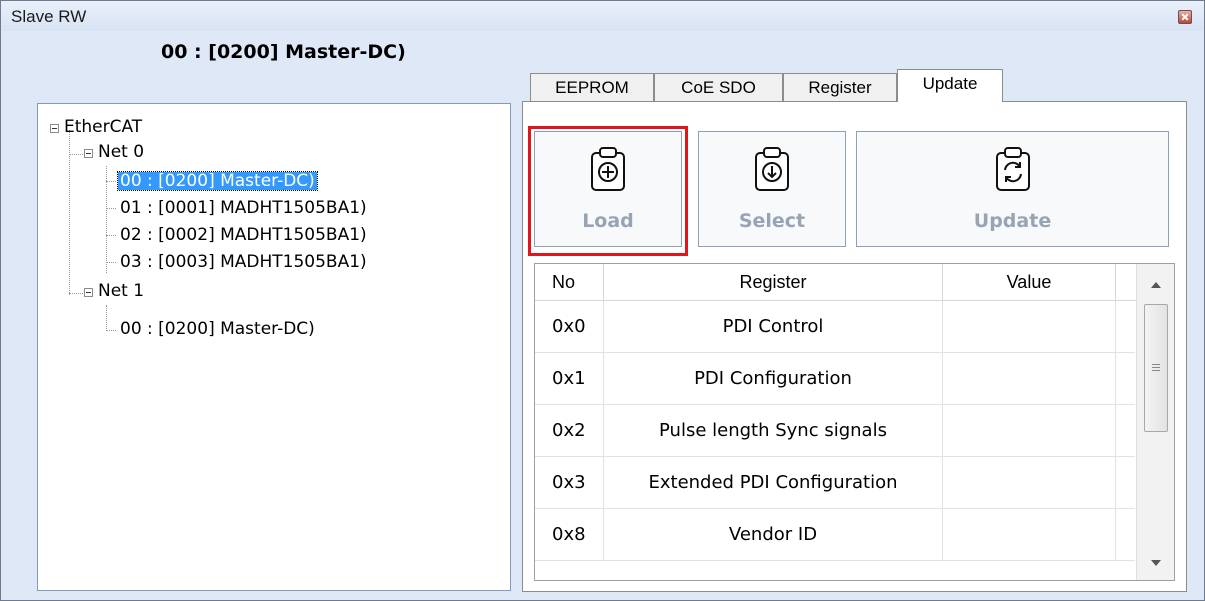 This screenshot has width=1205, height=601. What do you see at coordinates (592, 87) in the screenshot?
I see `tab-eeprom: EEPROM` at bounding box center [592, 87].